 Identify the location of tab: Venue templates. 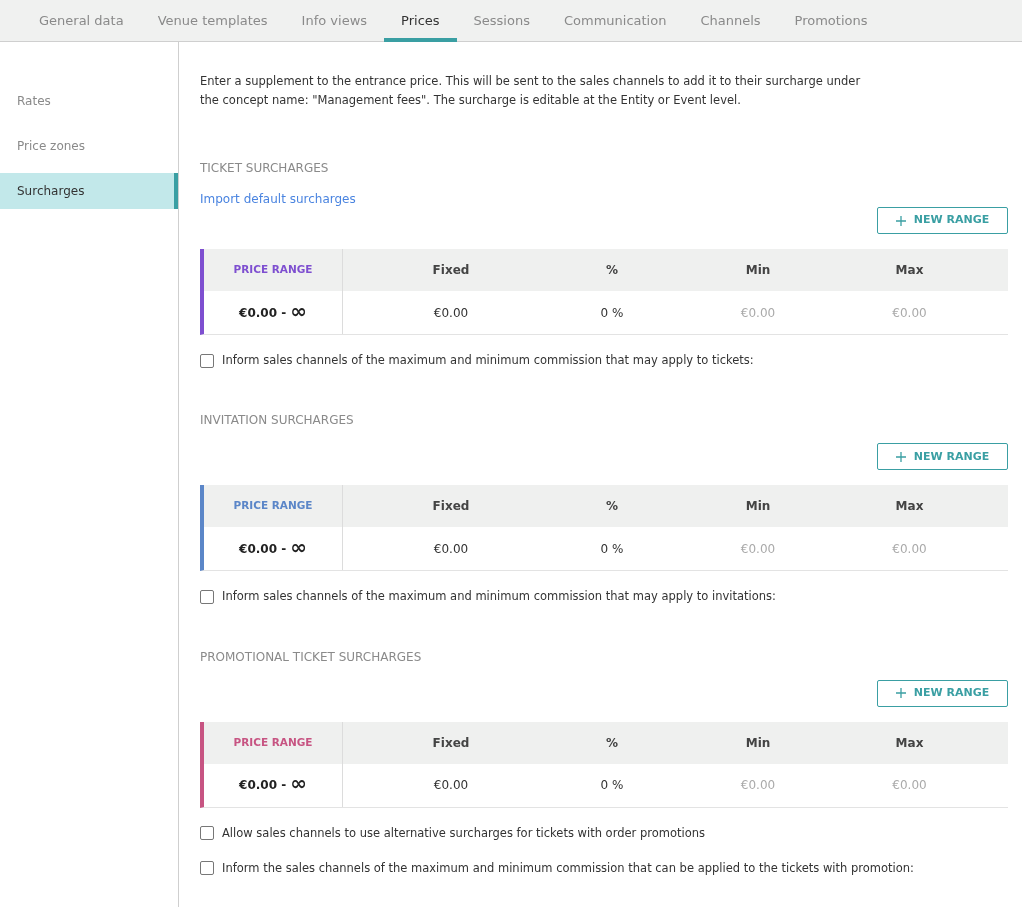
(212, 21).